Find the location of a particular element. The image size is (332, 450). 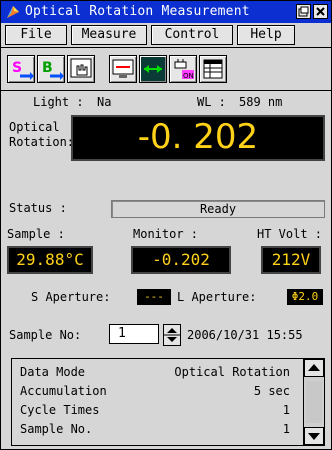

screen-target-icon is located at coordinates (123, 68).